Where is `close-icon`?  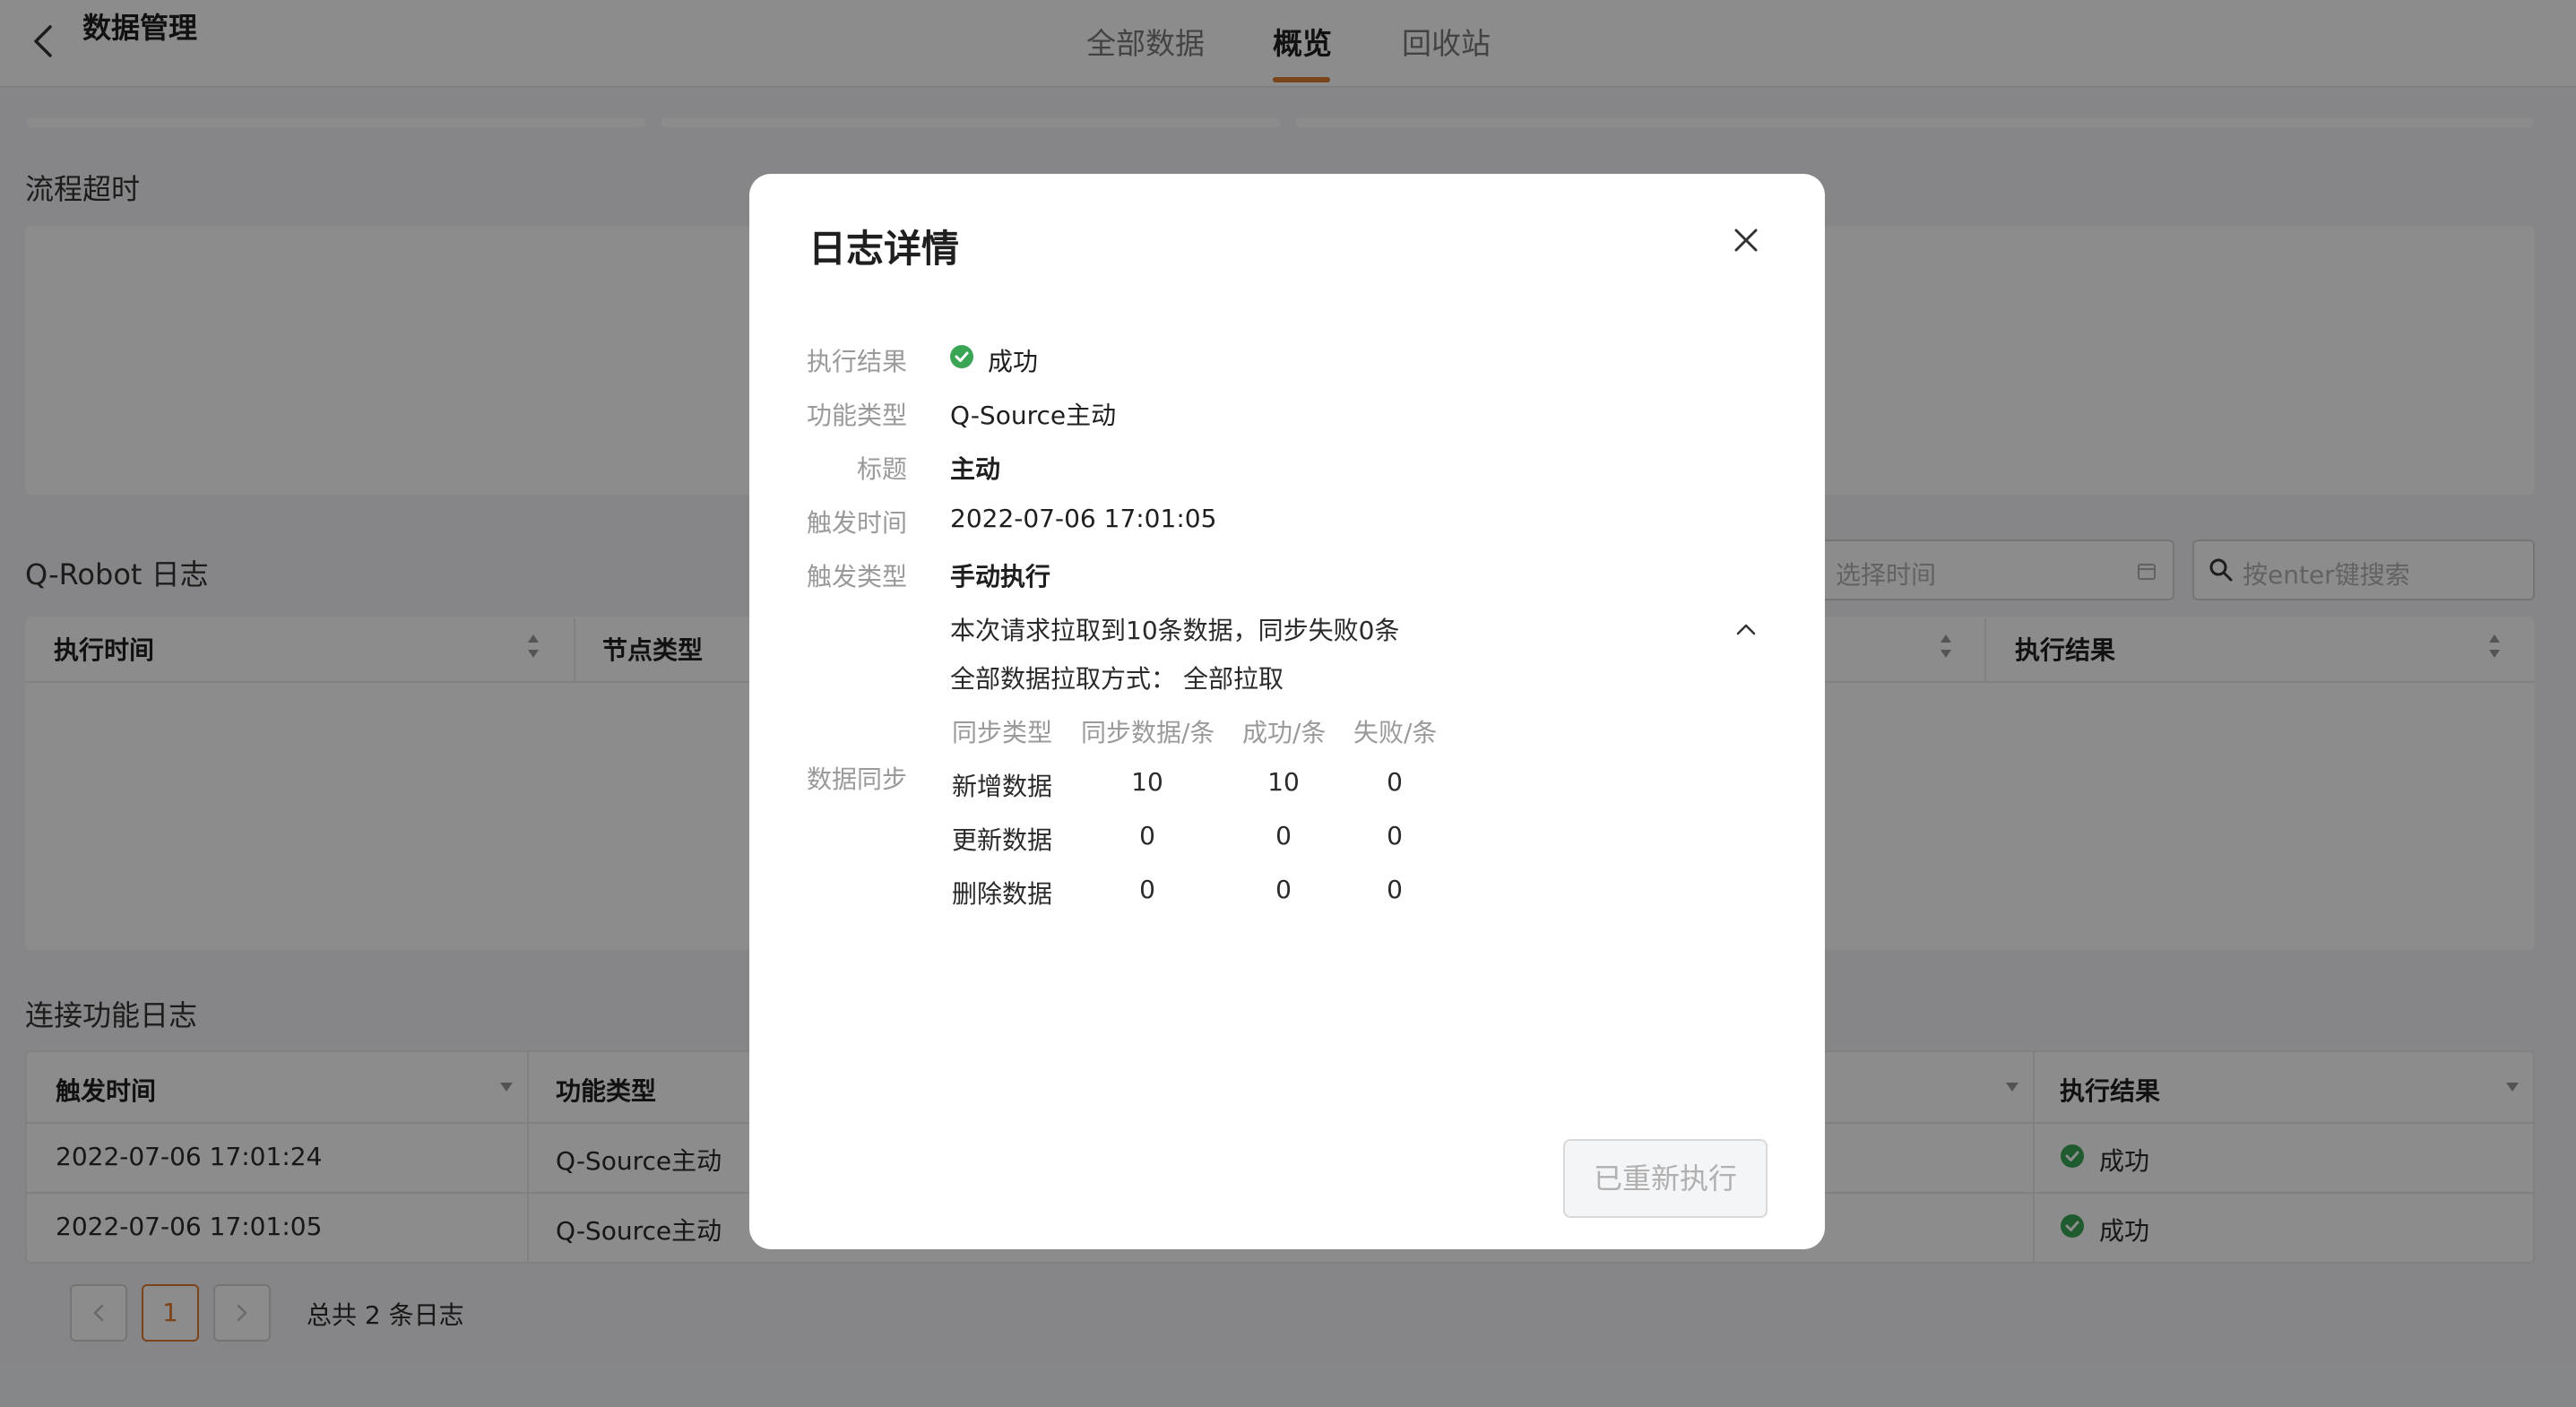
close-icon is located at coordinates (1746, 240).